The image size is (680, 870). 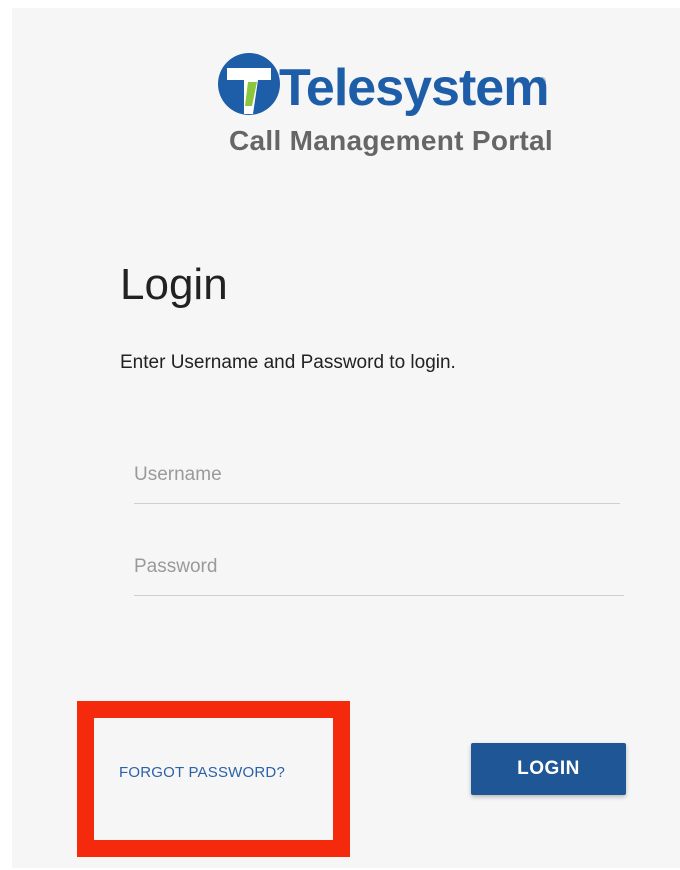 What do you see at coordinates (202, 773) in the screenshot?
I see `forgot-password-link: FORGOT PASSWORD?` at bounding box center [202, 773].